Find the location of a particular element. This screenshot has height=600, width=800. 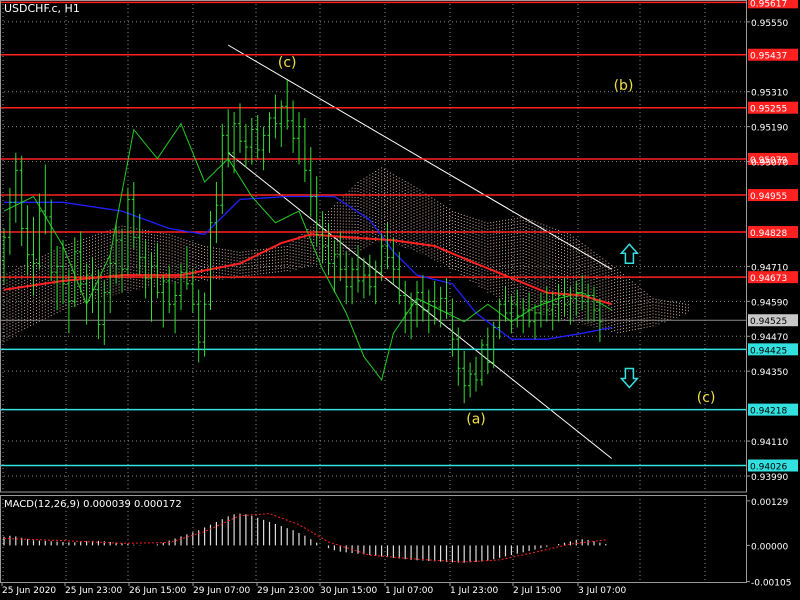

price-tick-label: 0.94590 is located at coordinates (769, 303).